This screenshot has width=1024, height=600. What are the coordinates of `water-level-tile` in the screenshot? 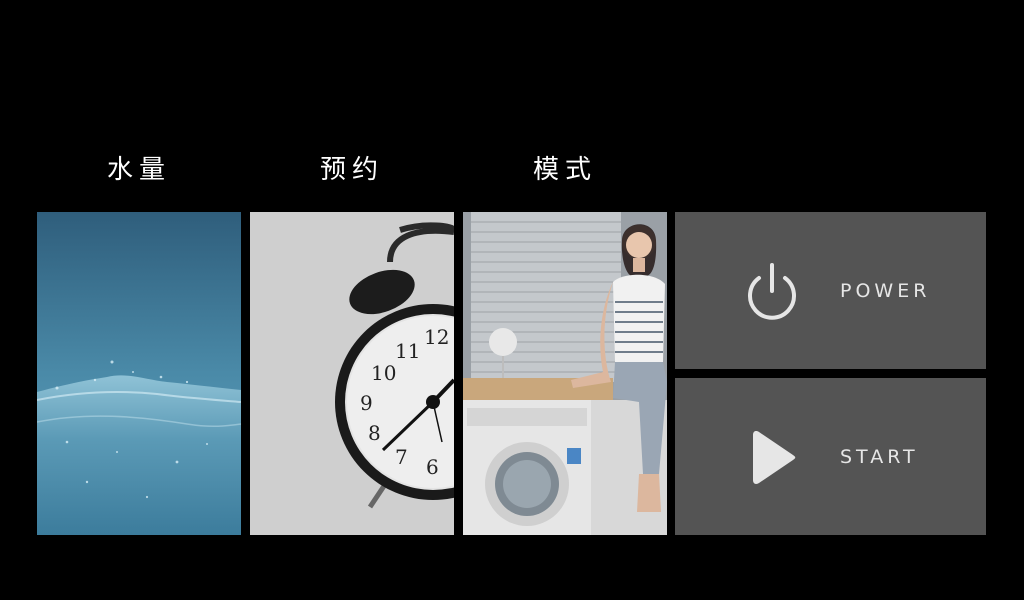 It's located at (139, 373).